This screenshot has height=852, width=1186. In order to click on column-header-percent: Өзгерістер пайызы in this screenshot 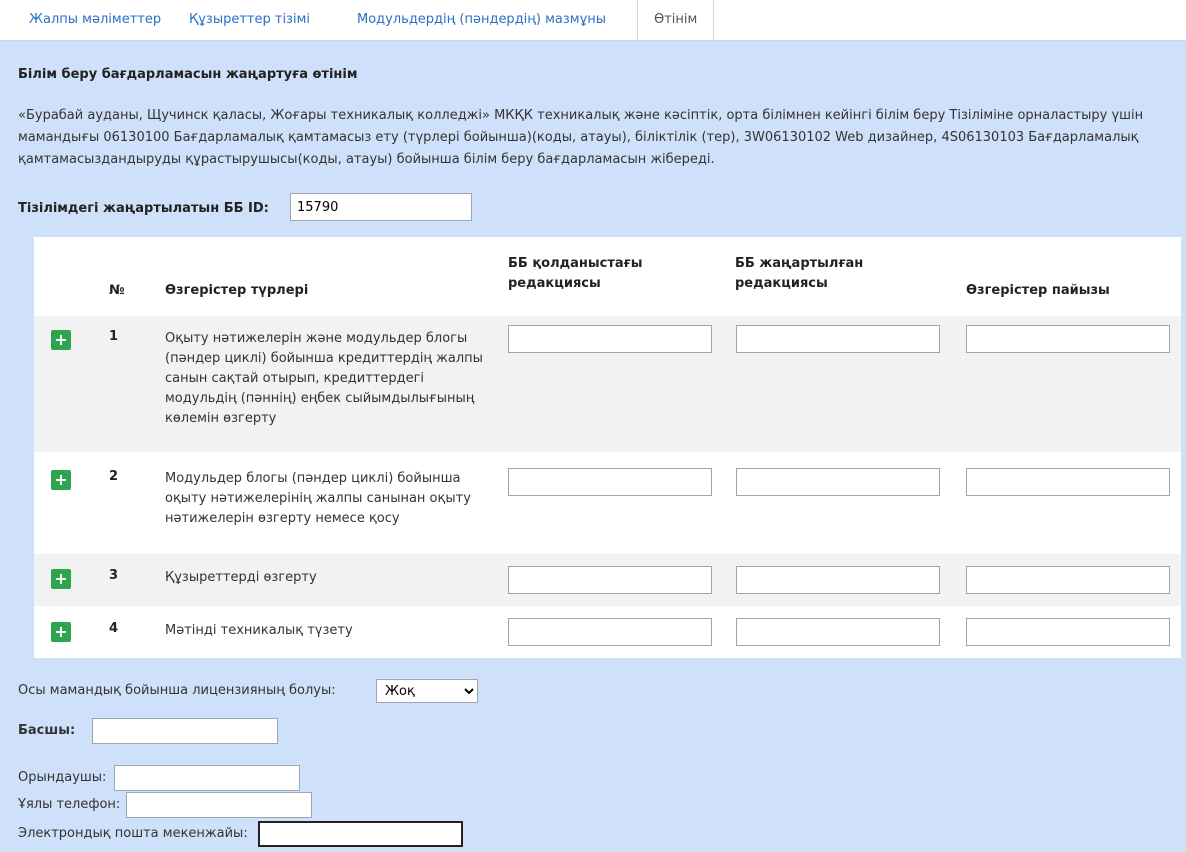, I will do `click(1038, 290)`.